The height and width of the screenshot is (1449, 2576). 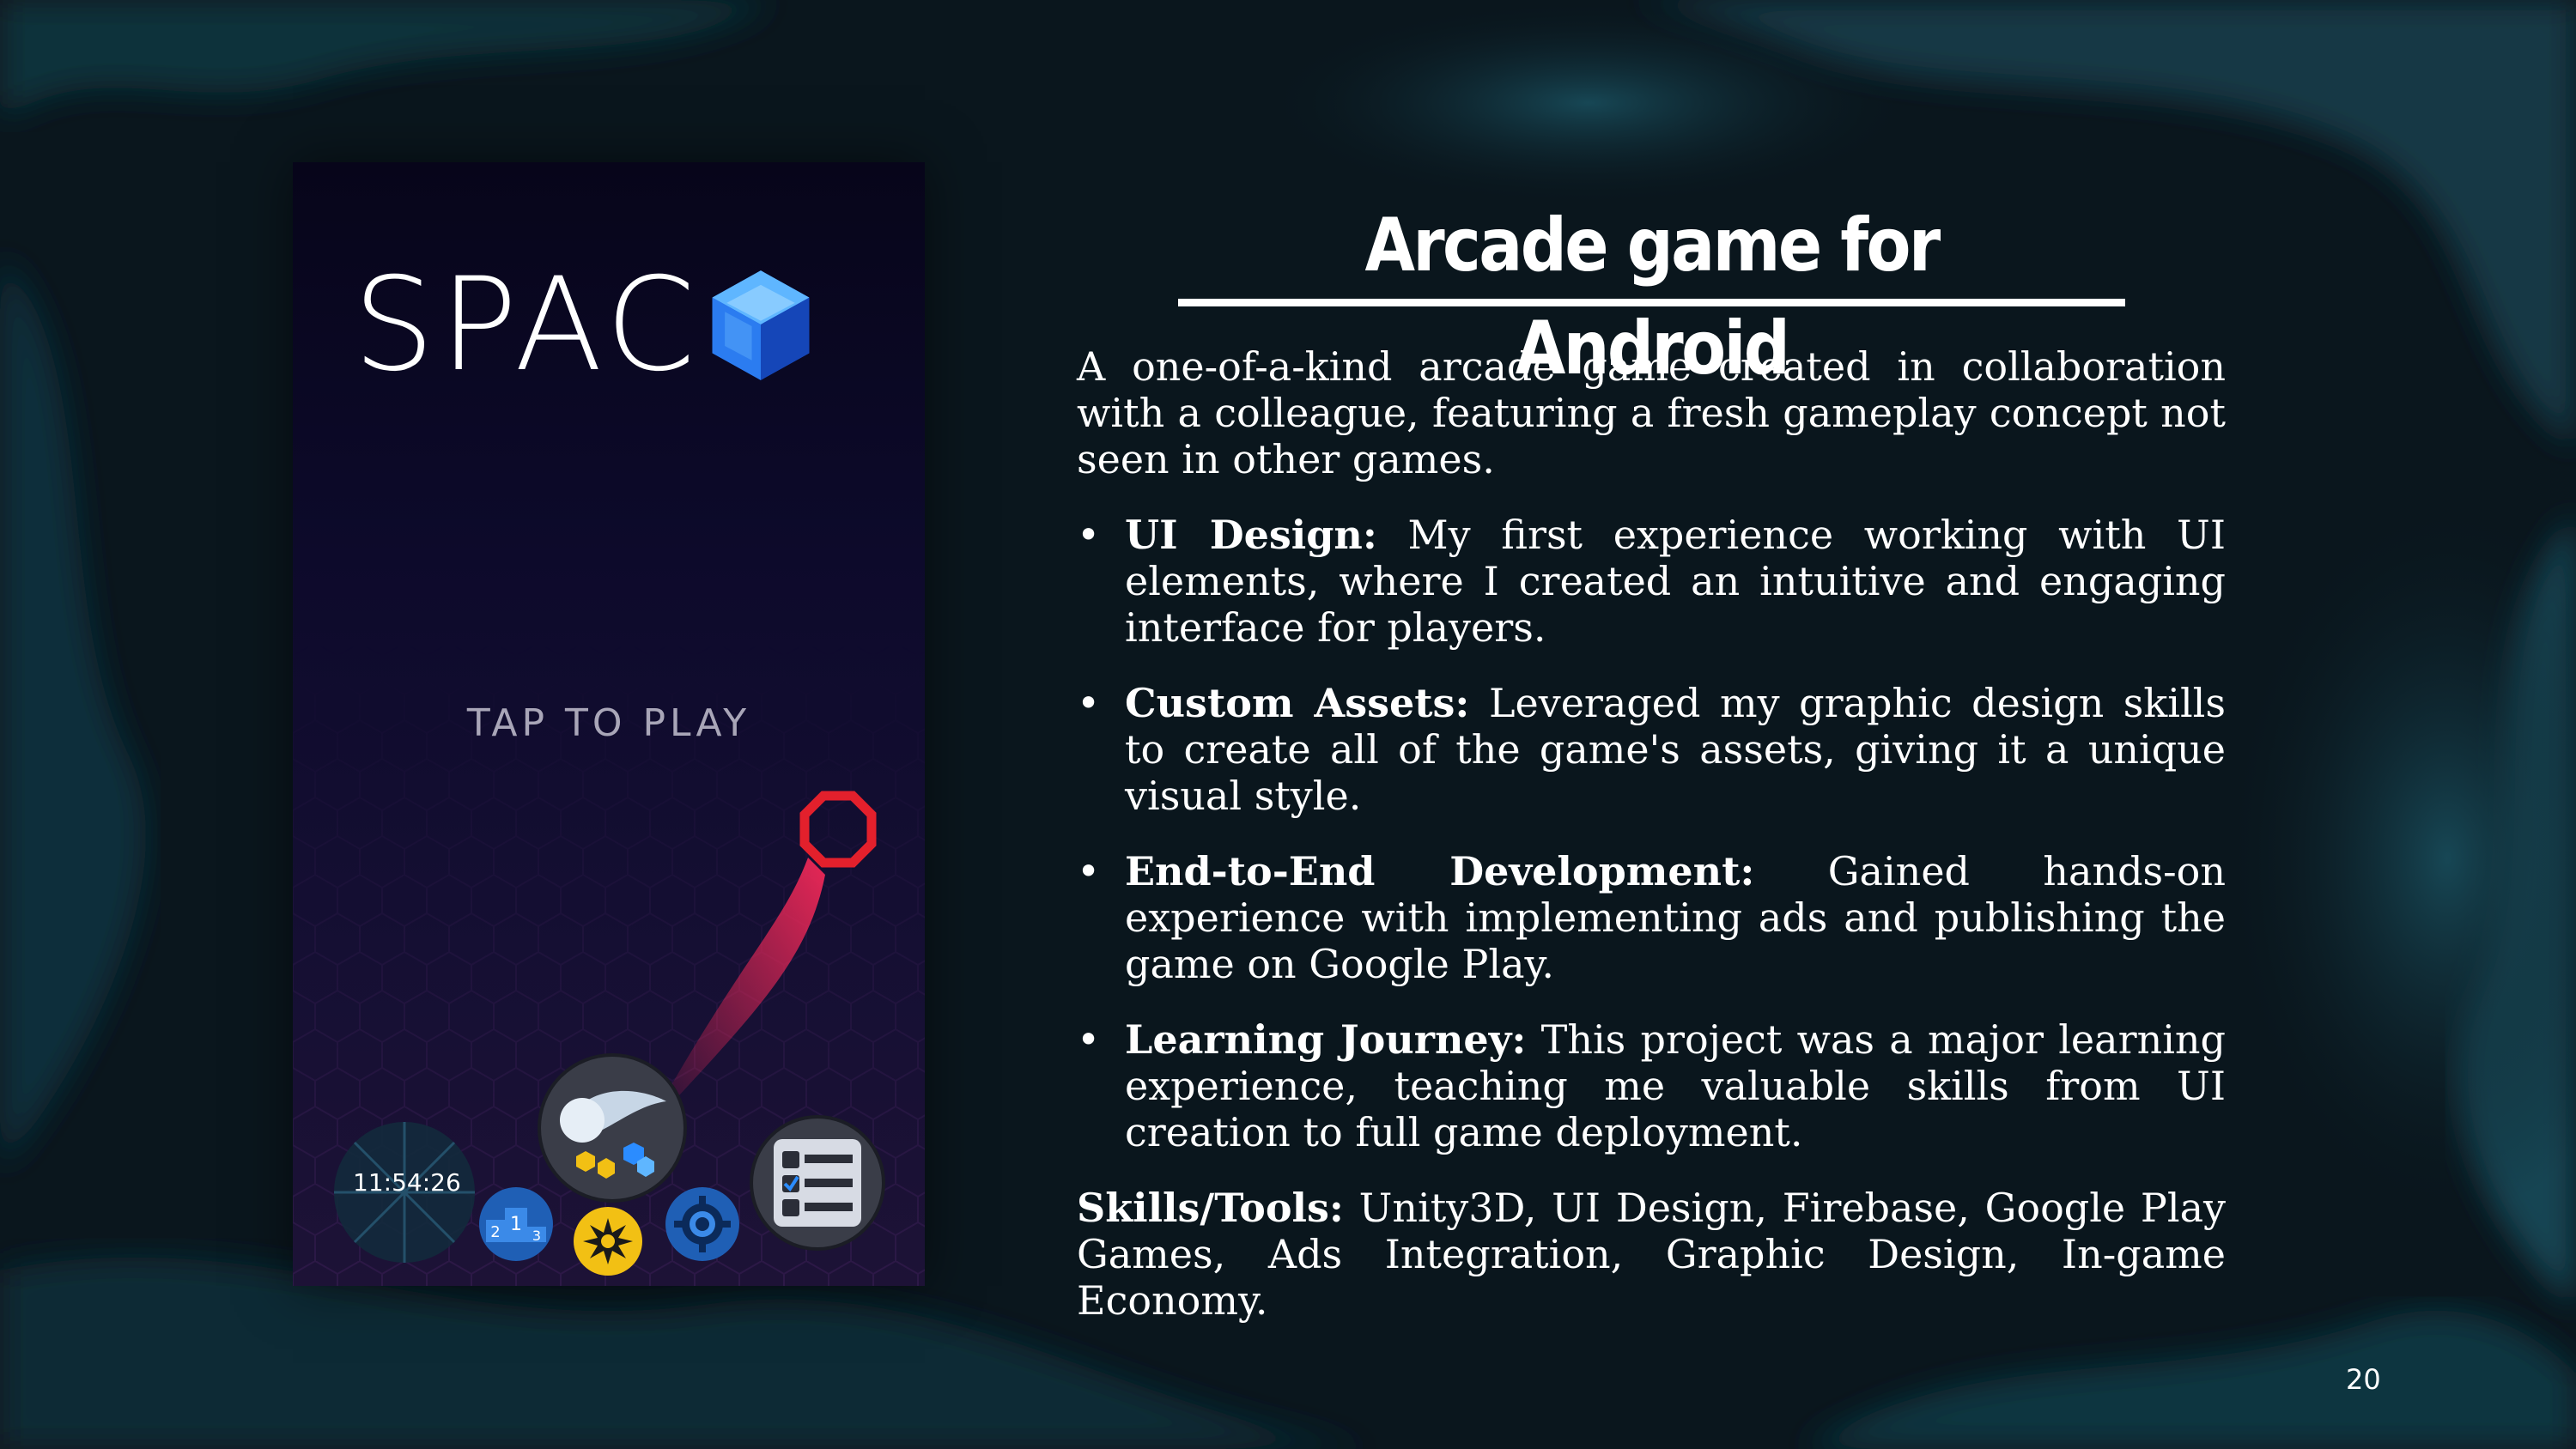 I want to click on bullet-label: Learning Journey:, so click(x=1326, y=1039).